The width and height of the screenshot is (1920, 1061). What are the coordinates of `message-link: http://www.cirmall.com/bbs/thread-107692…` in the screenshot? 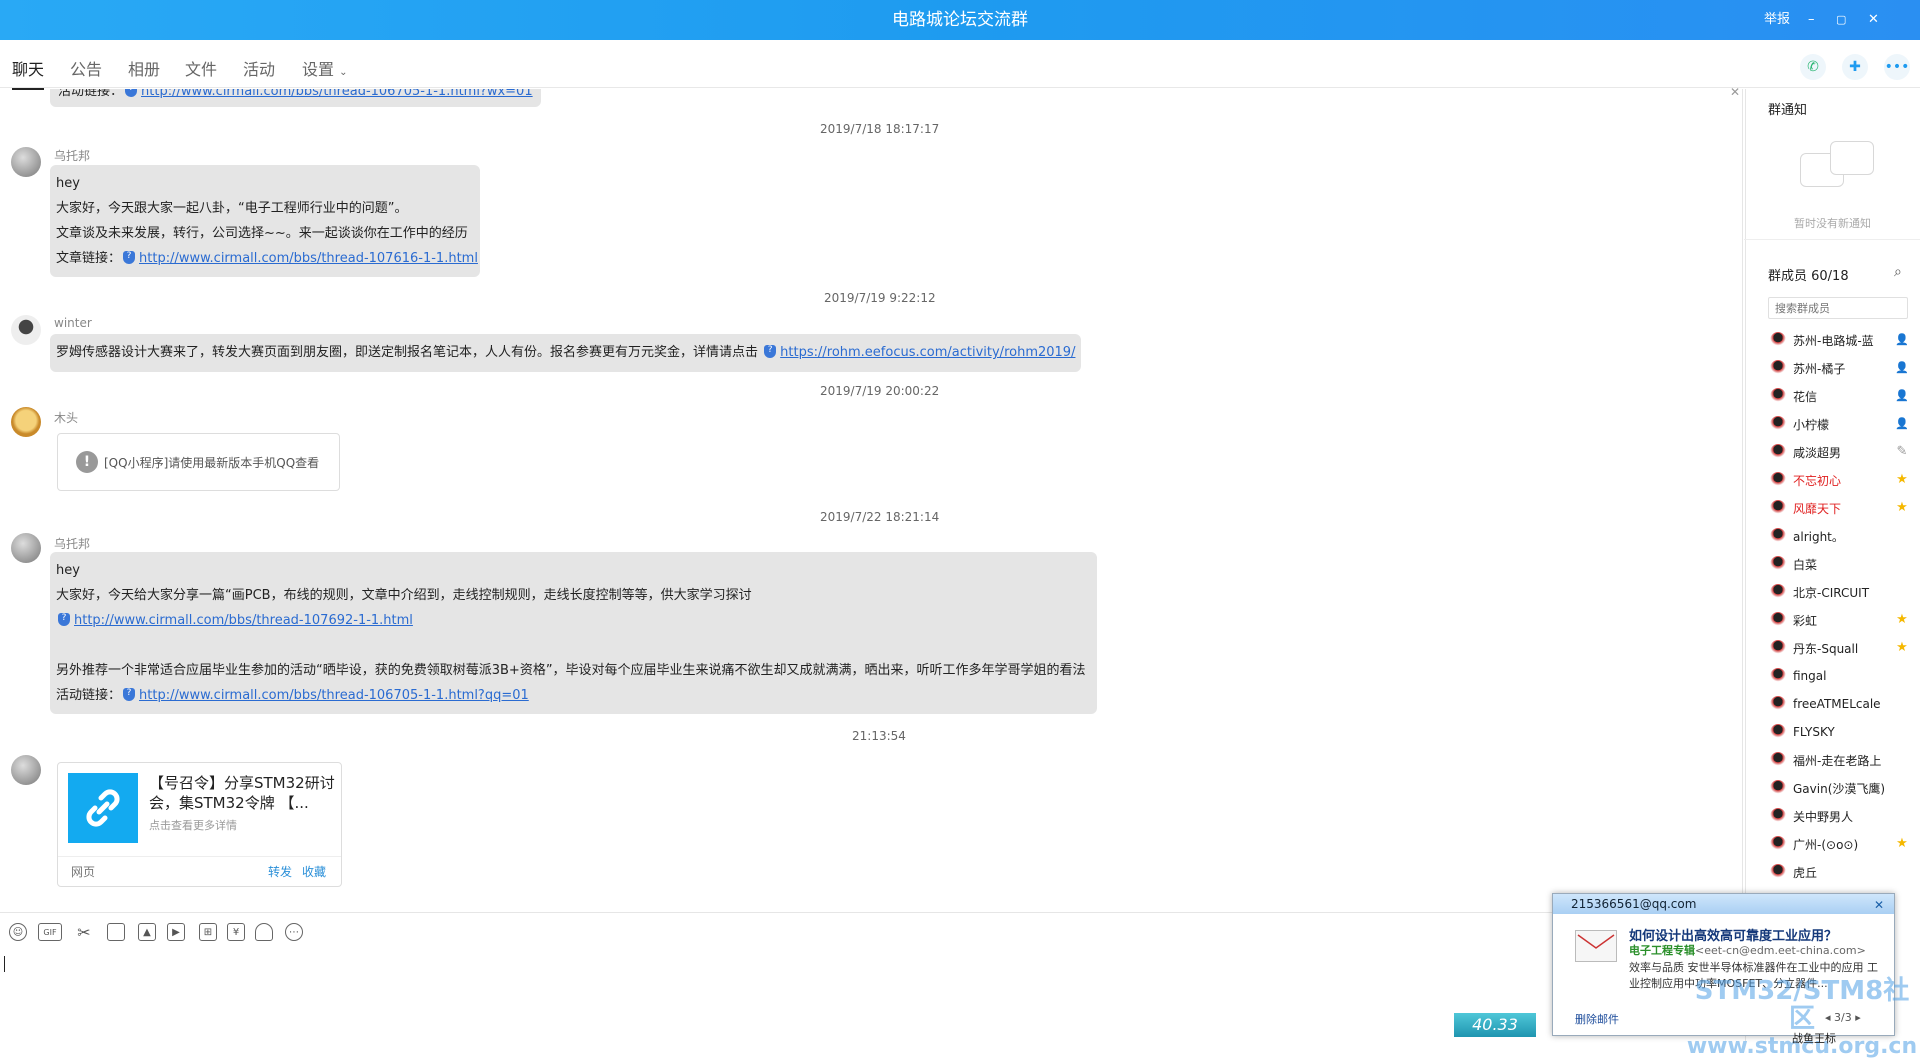 It's located at (243, 620).